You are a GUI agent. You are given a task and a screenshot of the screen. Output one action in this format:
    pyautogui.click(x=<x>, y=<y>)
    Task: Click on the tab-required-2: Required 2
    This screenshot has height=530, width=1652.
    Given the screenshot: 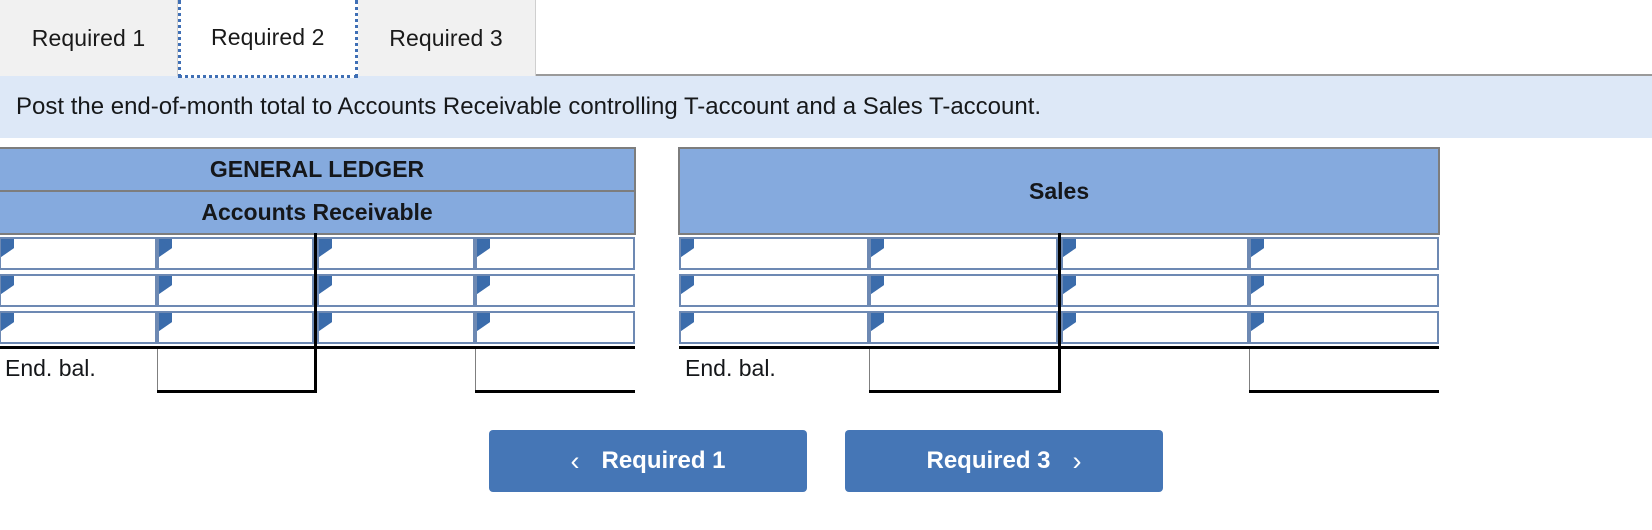 What is the action you would take?
    pyautogui.click(x=268, y=39)
    